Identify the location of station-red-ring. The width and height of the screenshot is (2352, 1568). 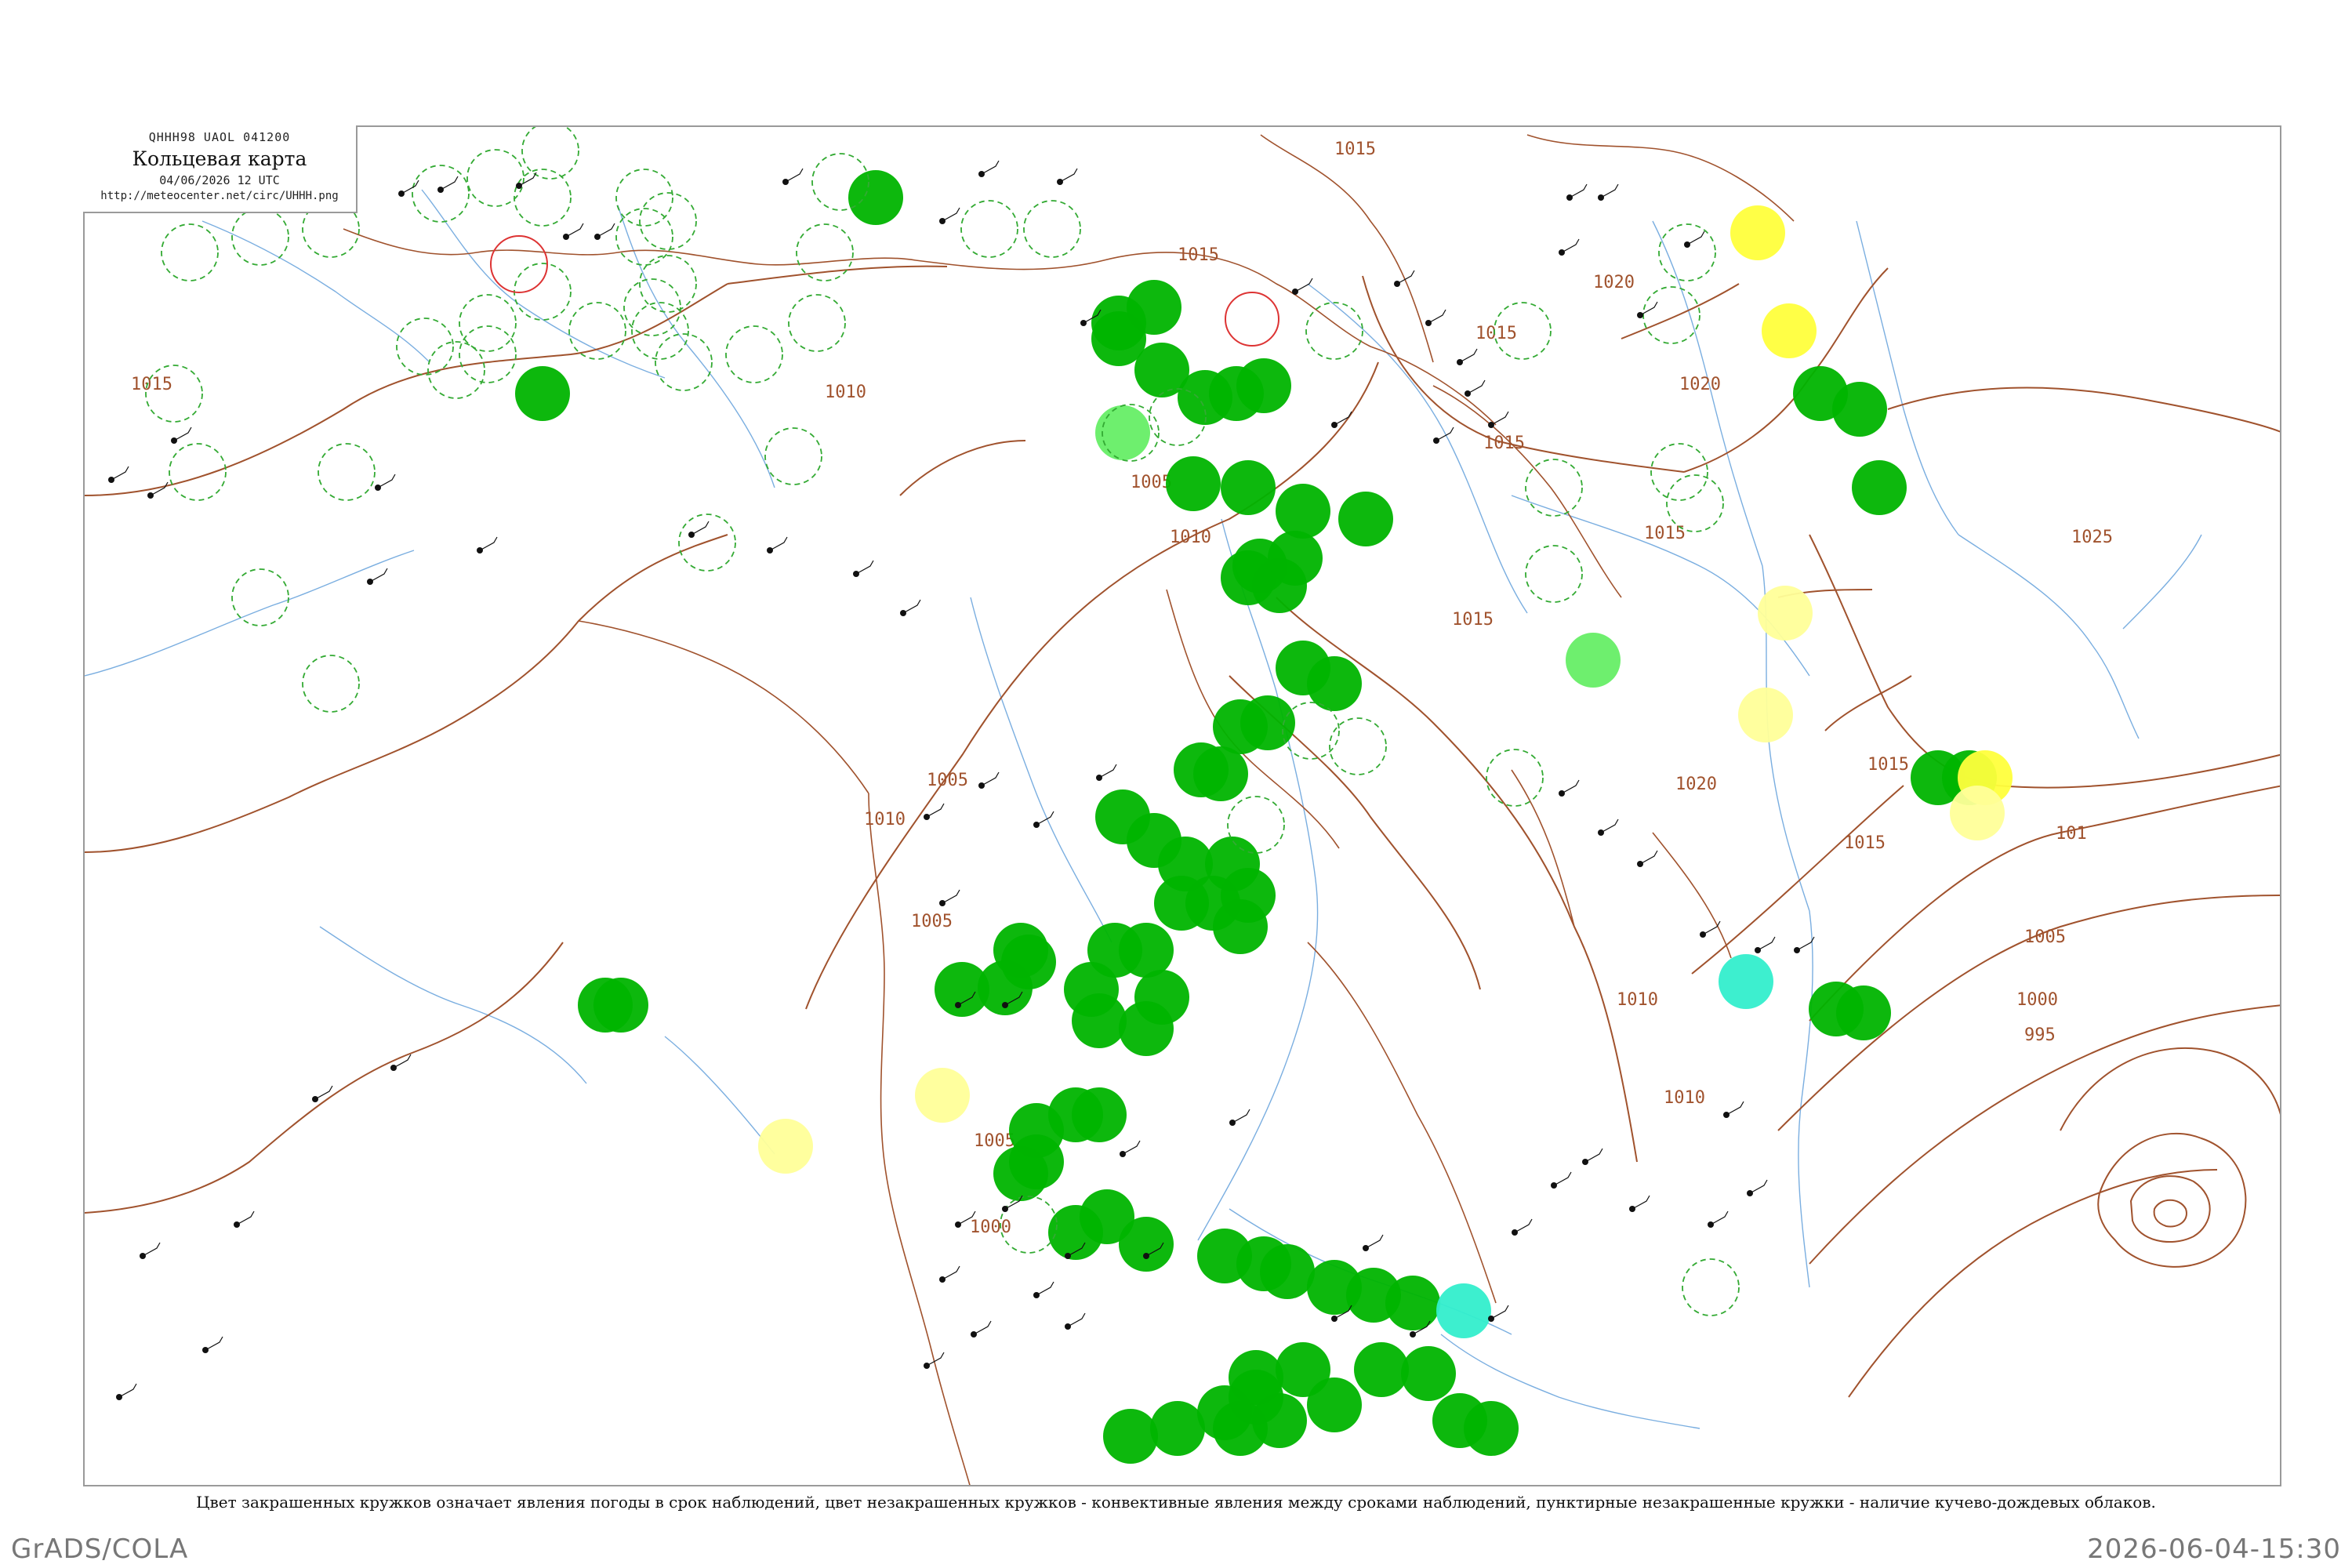
(519, 264).